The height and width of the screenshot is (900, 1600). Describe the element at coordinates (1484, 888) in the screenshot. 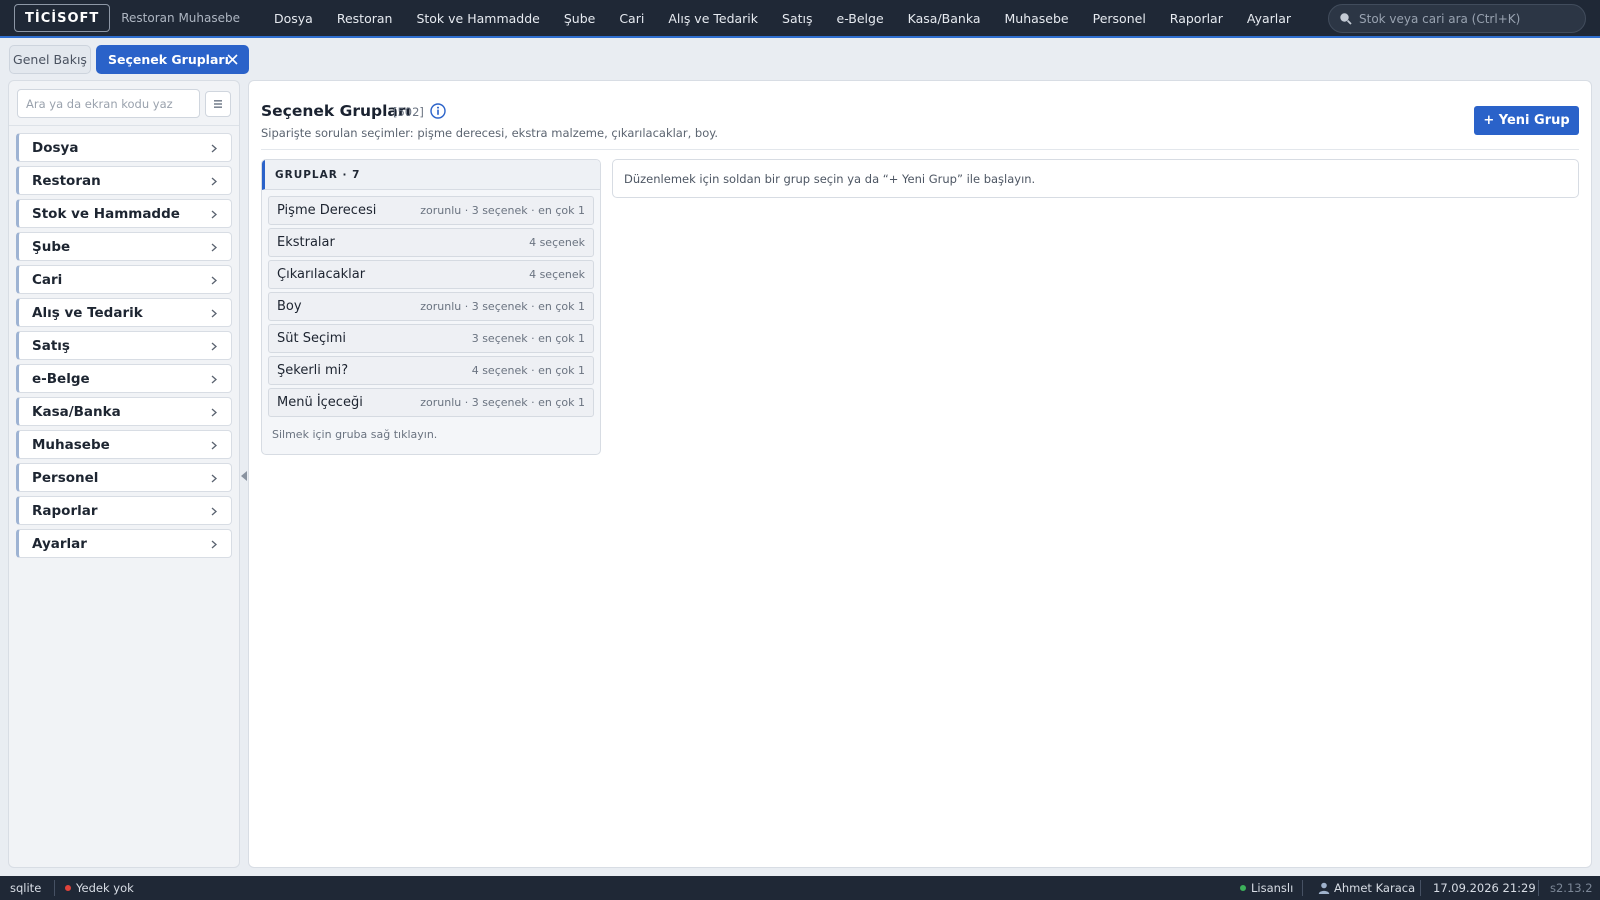

I see `status-datetime: 17.09.2026 21:29` at that location.